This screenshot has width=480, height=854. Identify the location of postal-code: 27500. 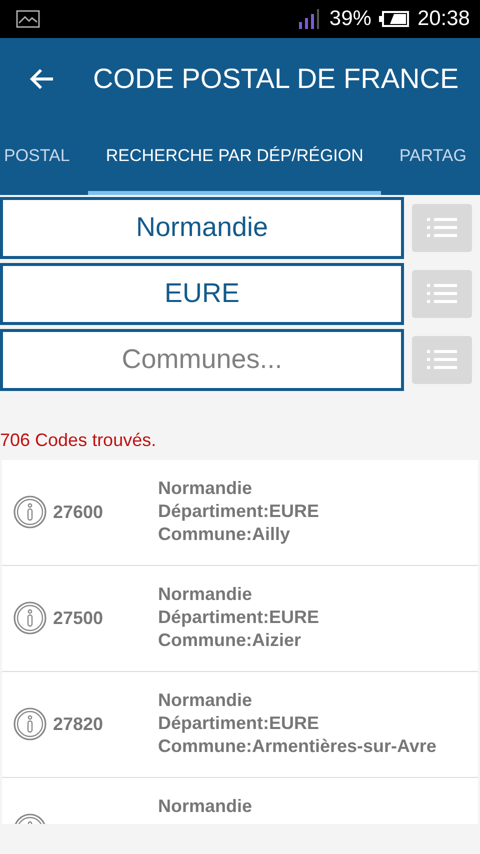
(78, 618).